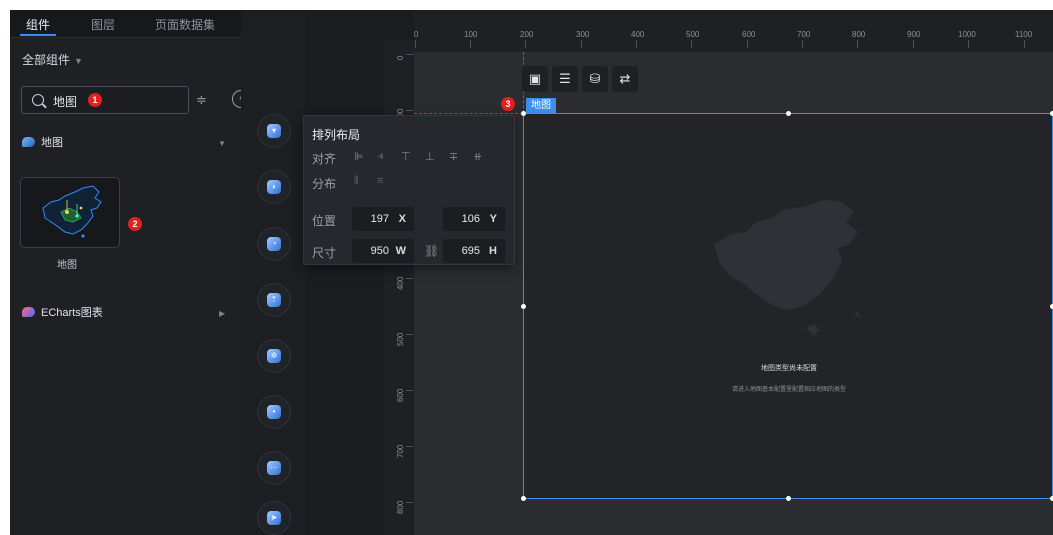  Describe the element at coordinates (493, 251) in the screenshot. I see `height-unit: H` at that location.